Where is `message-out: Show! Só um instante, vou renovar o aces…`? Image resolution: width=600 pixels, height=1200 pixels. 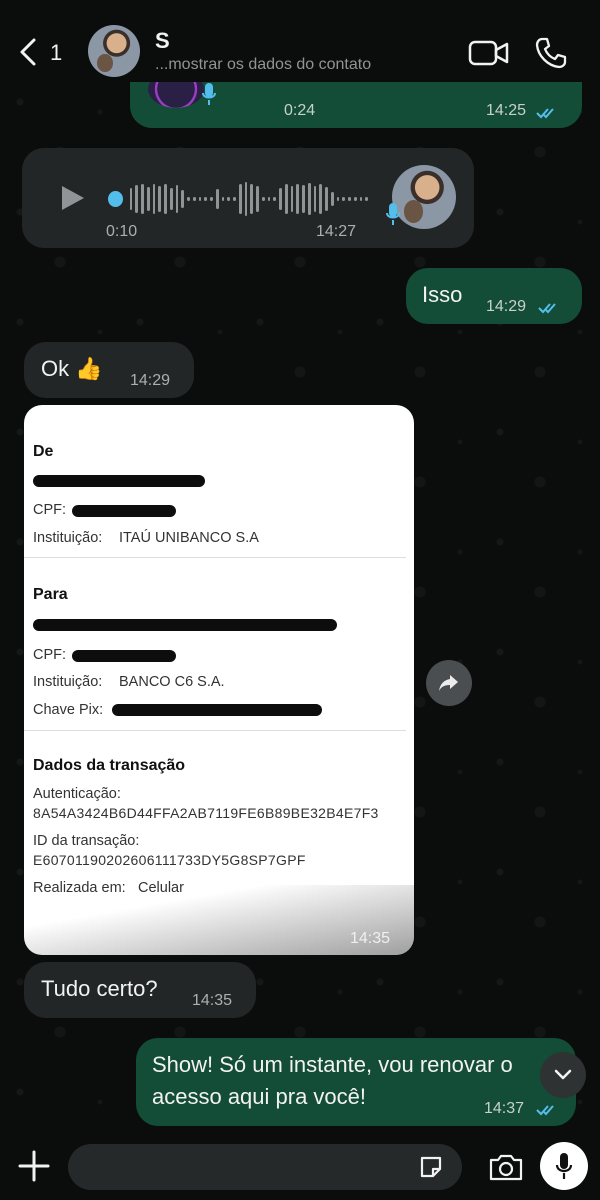
message-out: Show! Só um instante, vou renovar o aces… is located at coordinates (356, 1082).